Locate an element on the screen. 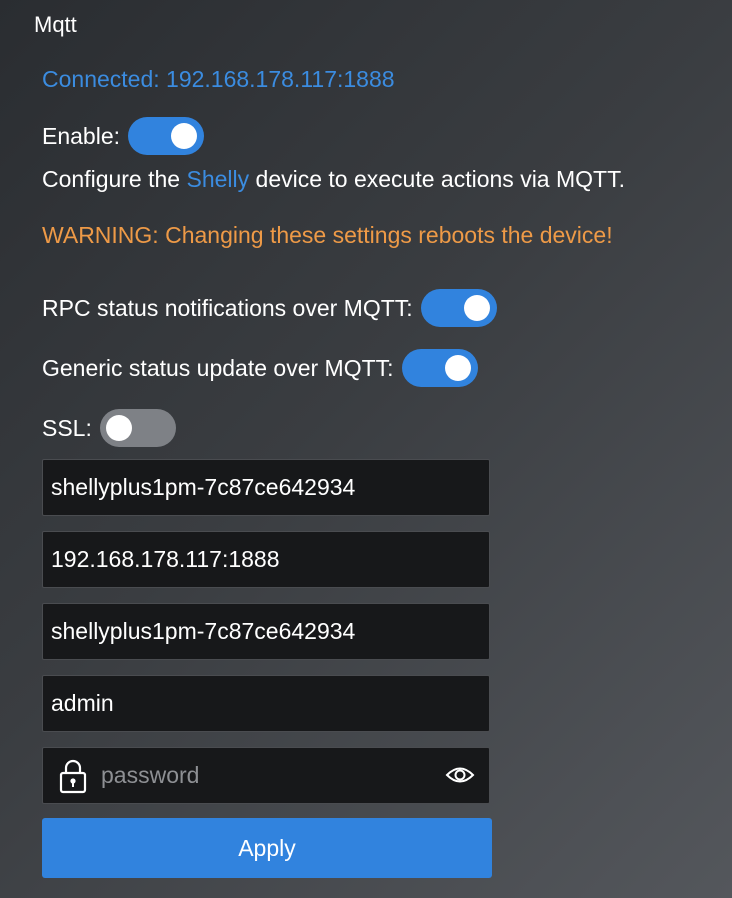 The width and height of the screenshot is (732, 898). eye-icon is located at coordinates (460, 775).